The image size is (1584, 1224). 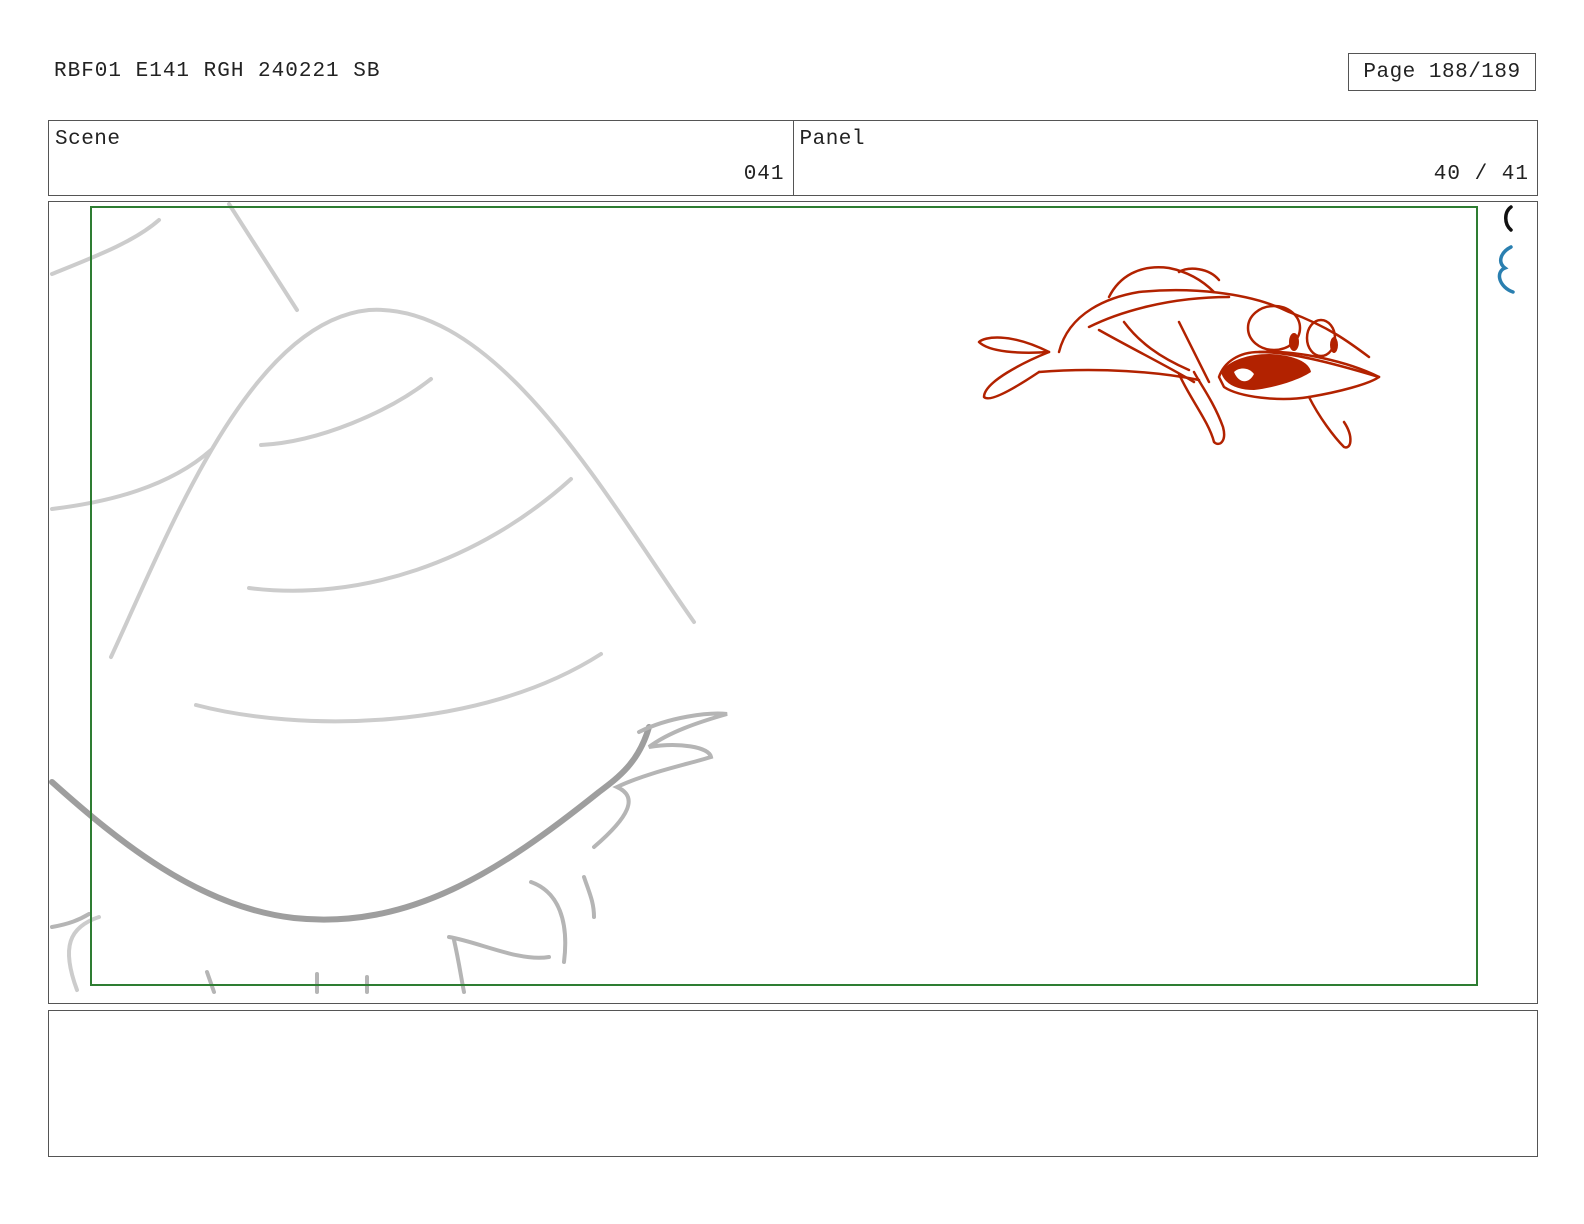 What do you see at coordinates (1179, 357) in the screenshot?
I see `fish-character-sketch` at bounding box center [1179, 357].